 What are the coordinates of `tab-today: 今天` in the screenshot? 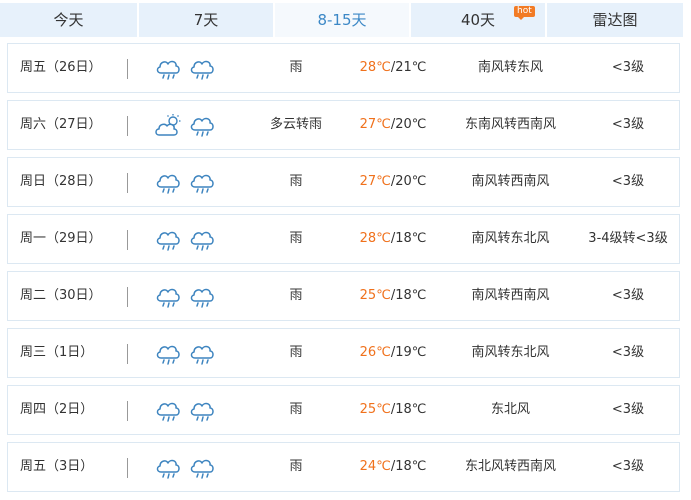 It's located at (68, 20).